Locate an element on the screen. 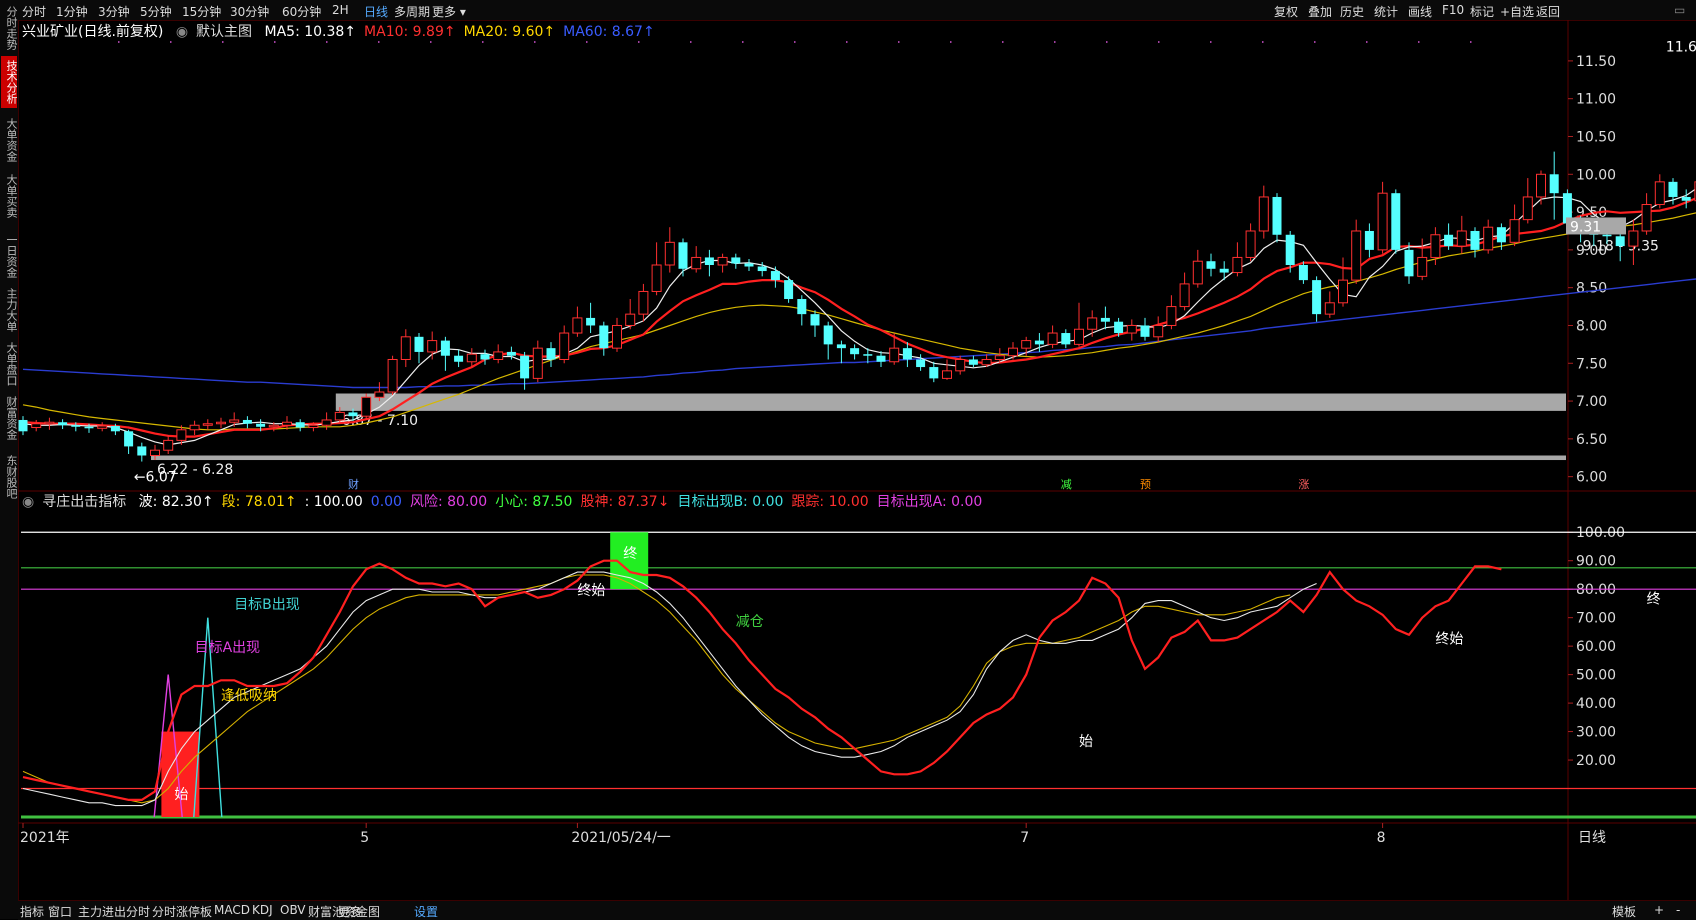 This screenshot has width=1696, height=920. main-ytick-label: 8.00 is located at coordinates (1591, 326).